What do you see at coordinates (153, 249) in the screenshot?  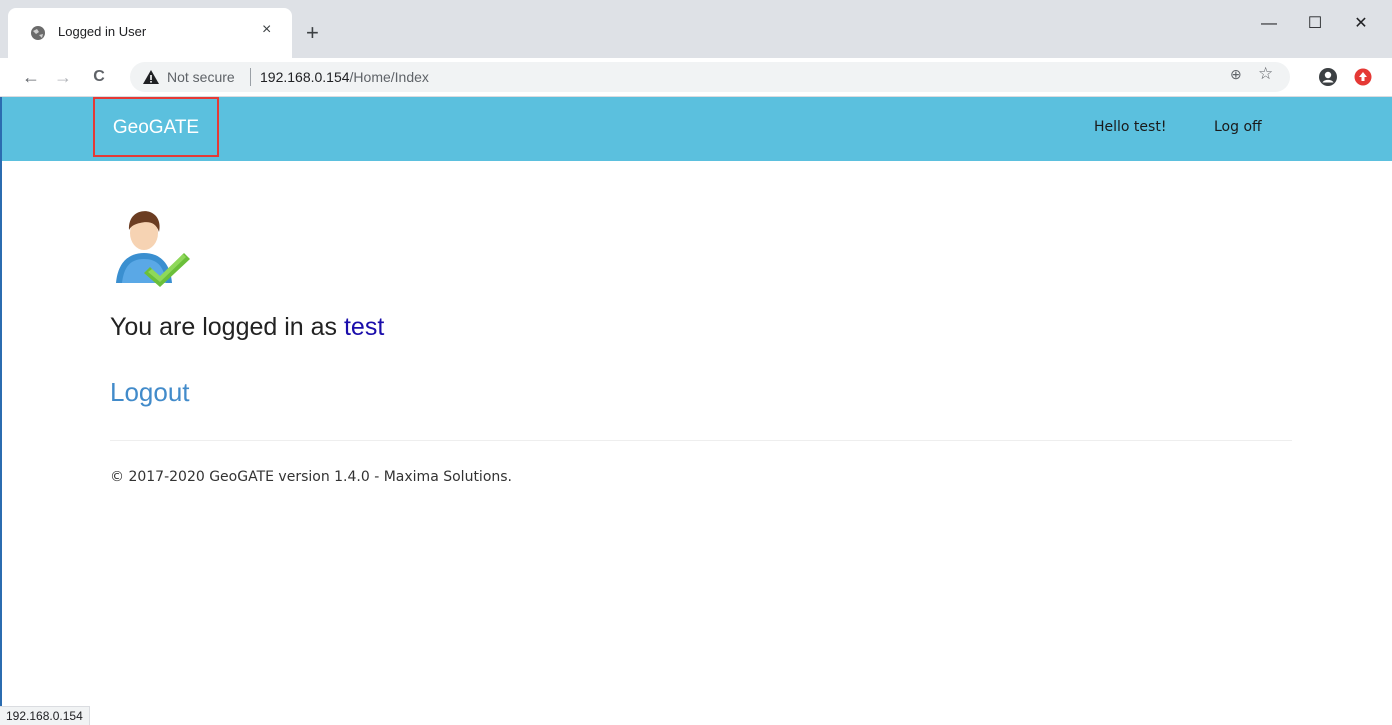 I see `user-check-icon` at bounding box center [153, 249].